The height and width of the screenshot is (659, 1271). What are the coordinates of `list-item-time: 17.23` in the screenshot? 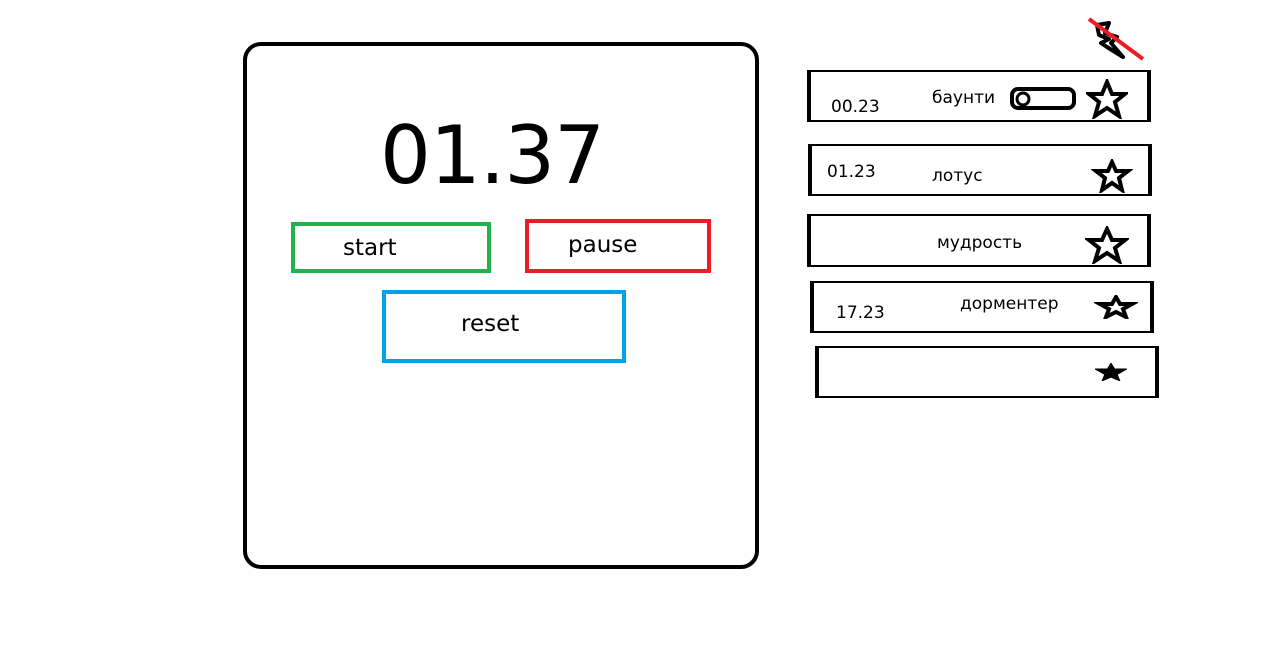 It's located at (860, 313).